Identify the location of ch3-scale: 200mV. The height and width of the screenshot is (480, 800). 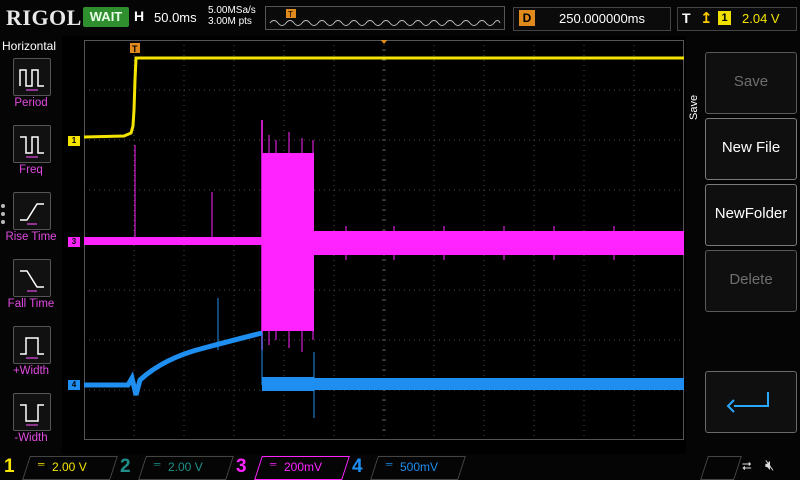
(303, 467).